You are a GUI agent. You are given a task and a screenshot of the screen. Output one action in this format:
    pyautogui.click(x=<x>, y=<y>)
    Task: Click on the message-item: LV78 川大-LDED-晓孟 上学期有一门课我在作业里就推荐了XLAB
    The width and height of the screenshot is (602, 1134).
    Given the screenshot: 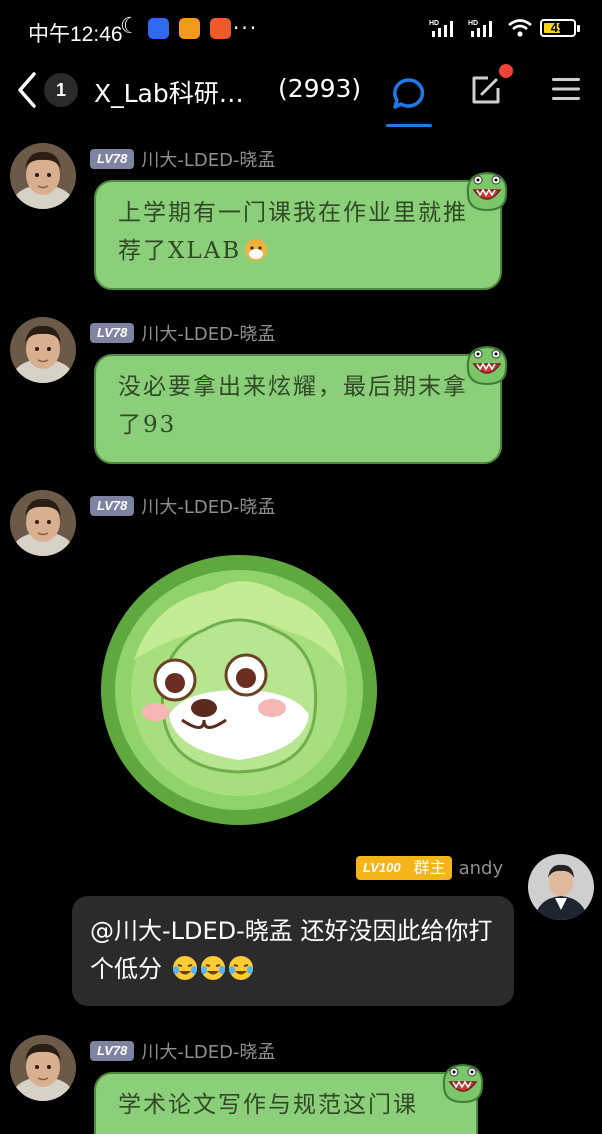 What is the action you would take?
    pyautogui.click(x=301, y=213)
    